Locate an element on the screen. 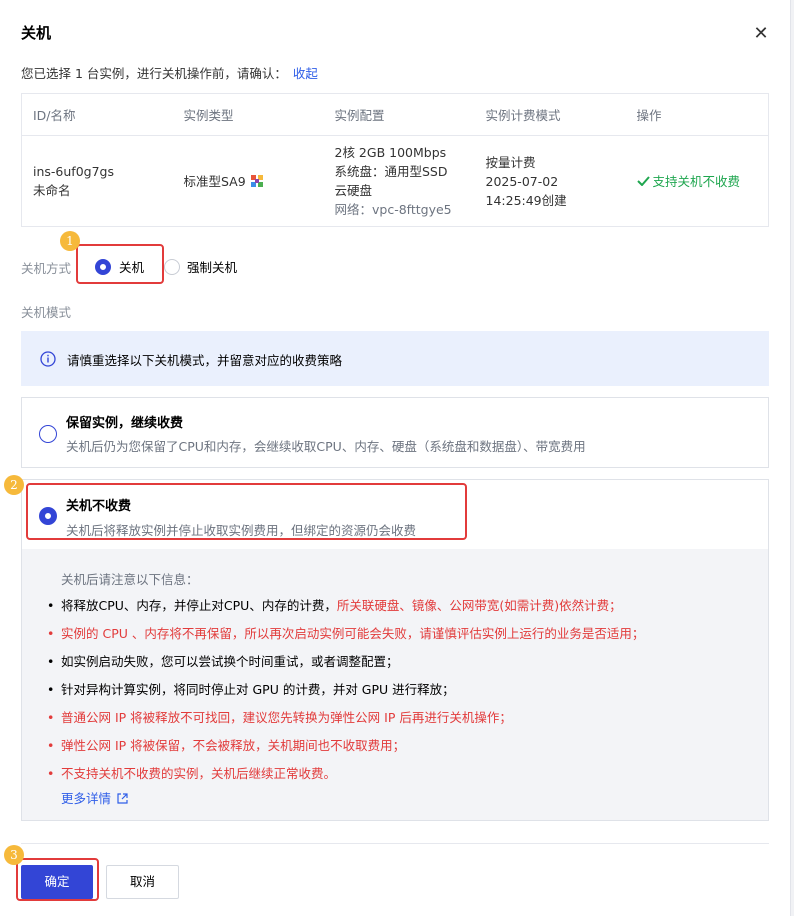  shutdown-method-label: 关机方式 is located at coordinates (46, 268).